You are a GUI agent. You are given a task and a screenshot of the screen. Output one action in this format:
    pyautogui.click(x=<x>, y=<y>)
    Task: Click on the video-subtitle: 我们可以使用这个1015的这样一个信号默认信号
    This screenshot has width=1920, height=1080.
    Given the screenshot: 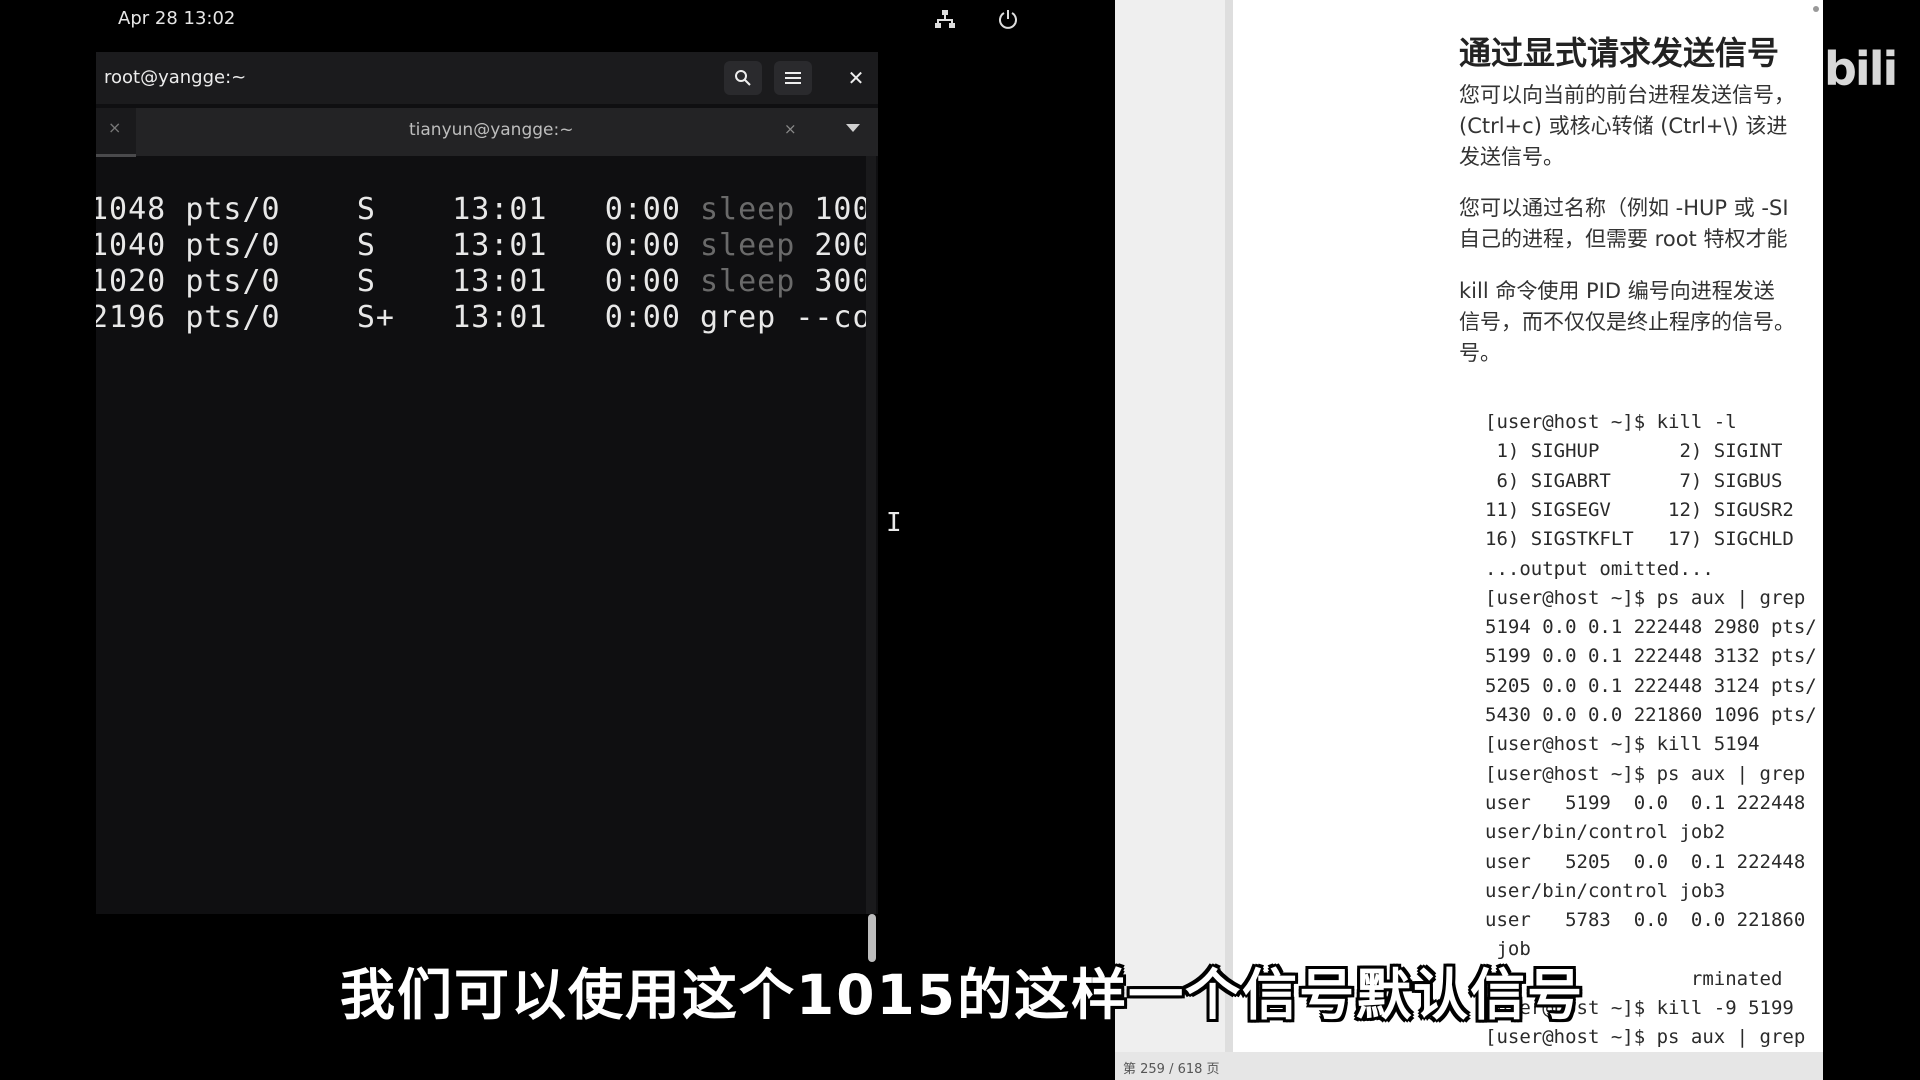 What is the action you would take?
    pyautogui.click(x=962, y=995)
    